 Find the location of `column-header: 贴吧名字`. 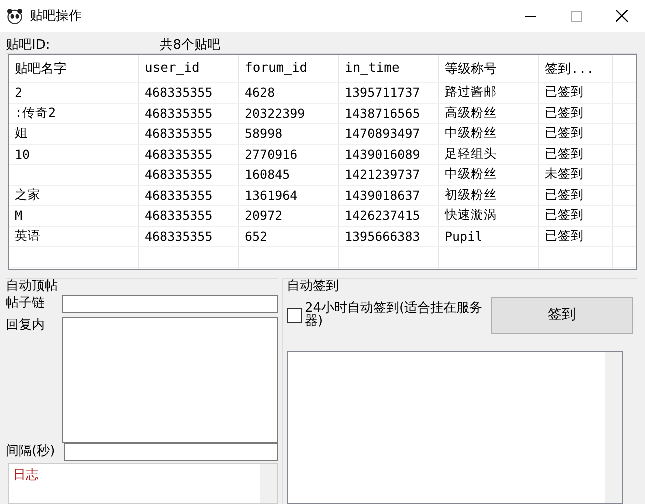

column-header: 贴吧名字 is located at coordinates (74, 68).